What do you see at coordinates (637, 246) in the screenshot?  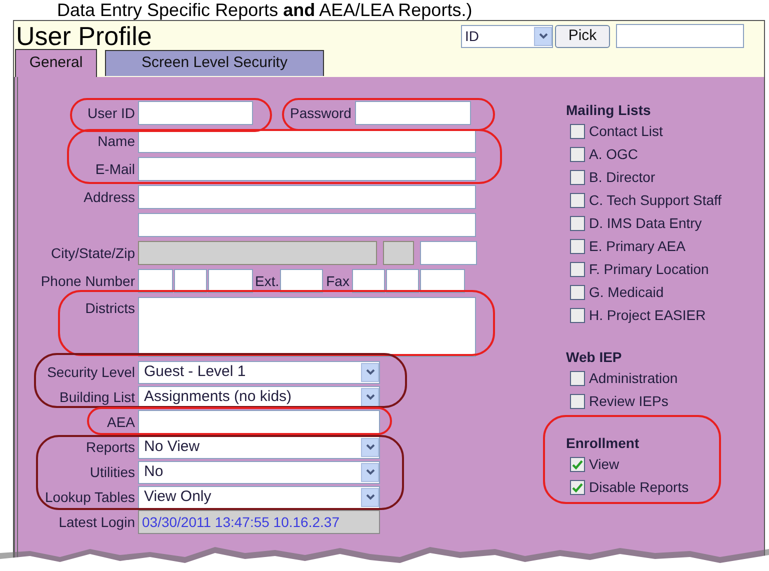 I see `checkbox-label: E. Primary AEA` at bounding box center [637, 246].